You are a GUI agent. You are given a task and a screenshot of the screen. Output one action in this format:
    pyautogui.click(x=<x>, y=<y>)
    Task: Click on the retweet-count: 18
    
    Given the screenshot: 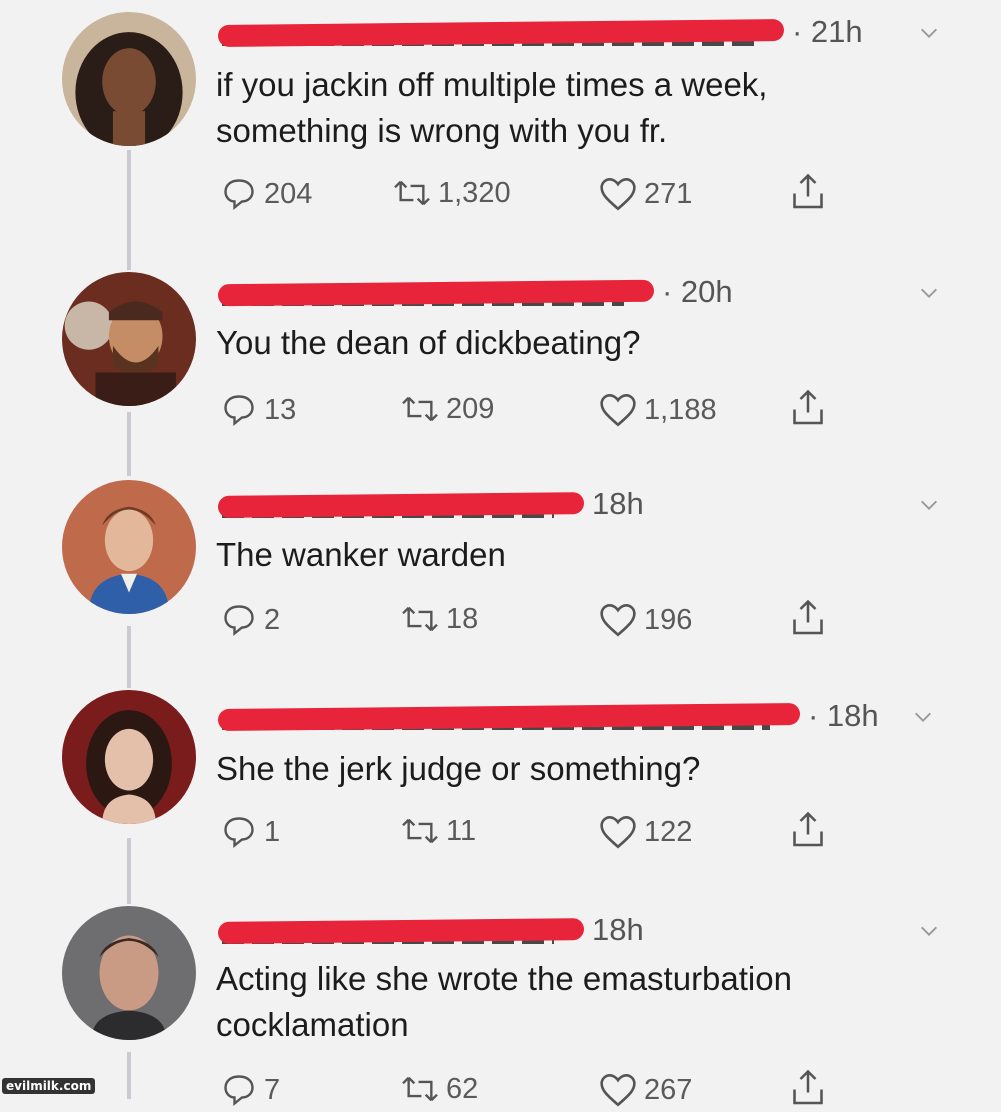 What is the action you would take?
    pyautogui.click(x=462, y=618)
    